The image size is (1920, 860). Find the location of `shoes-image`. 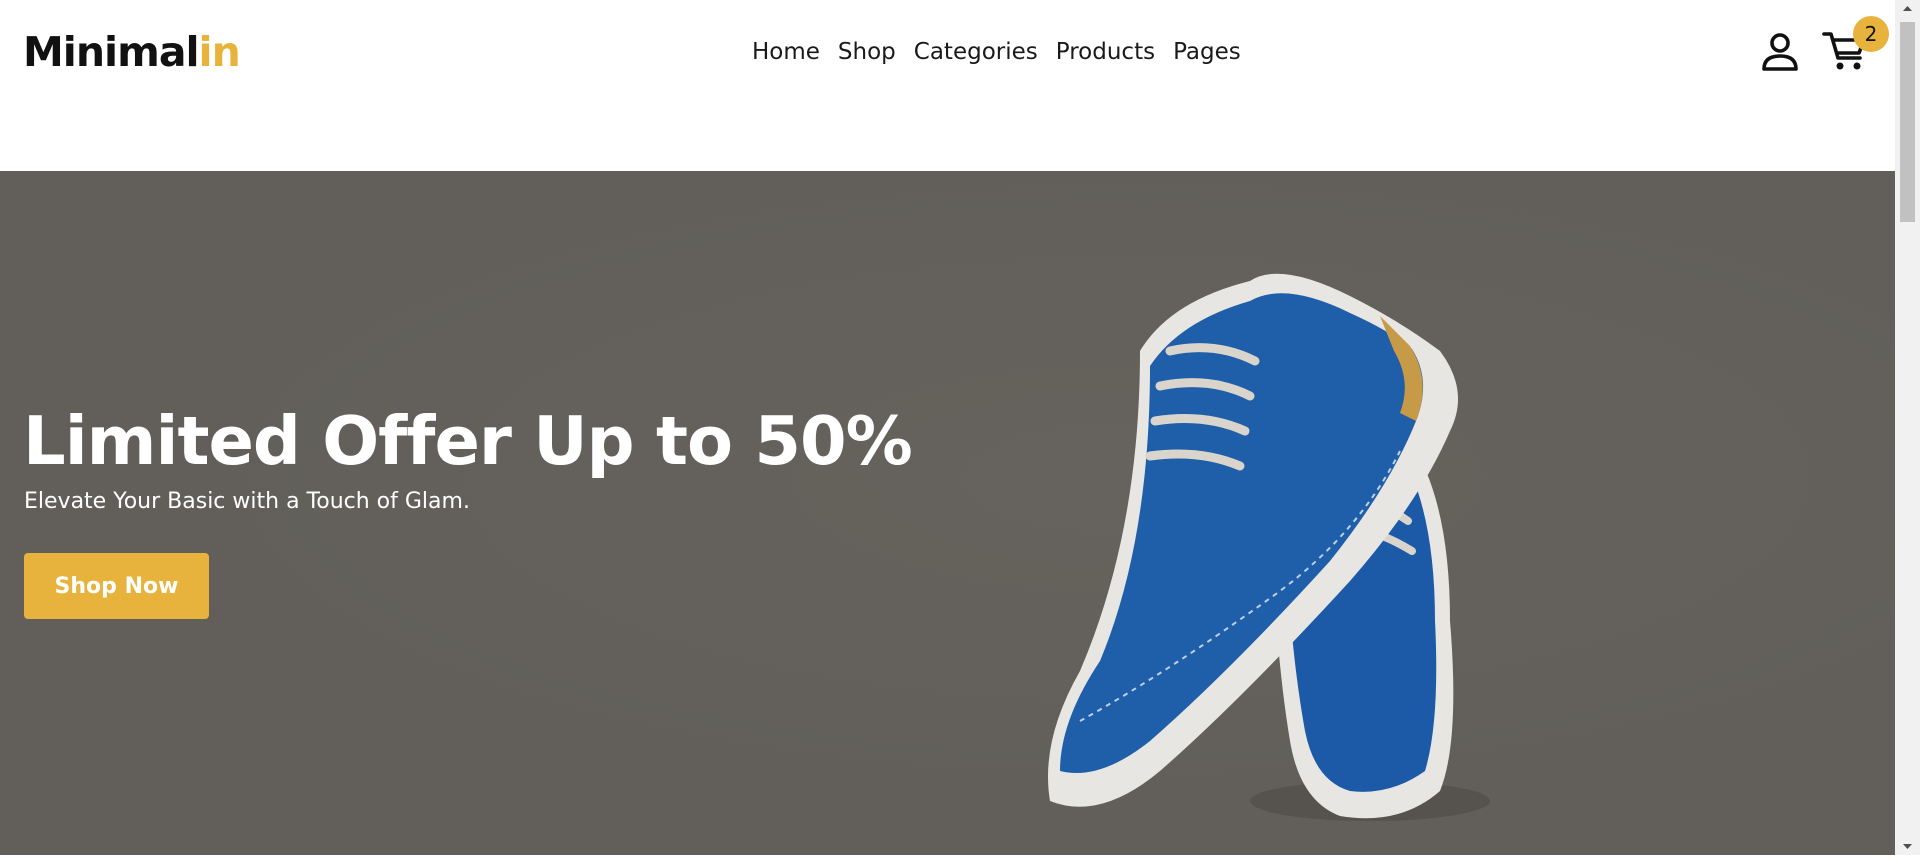

shoes-image is located at coordinates (1269, 547).